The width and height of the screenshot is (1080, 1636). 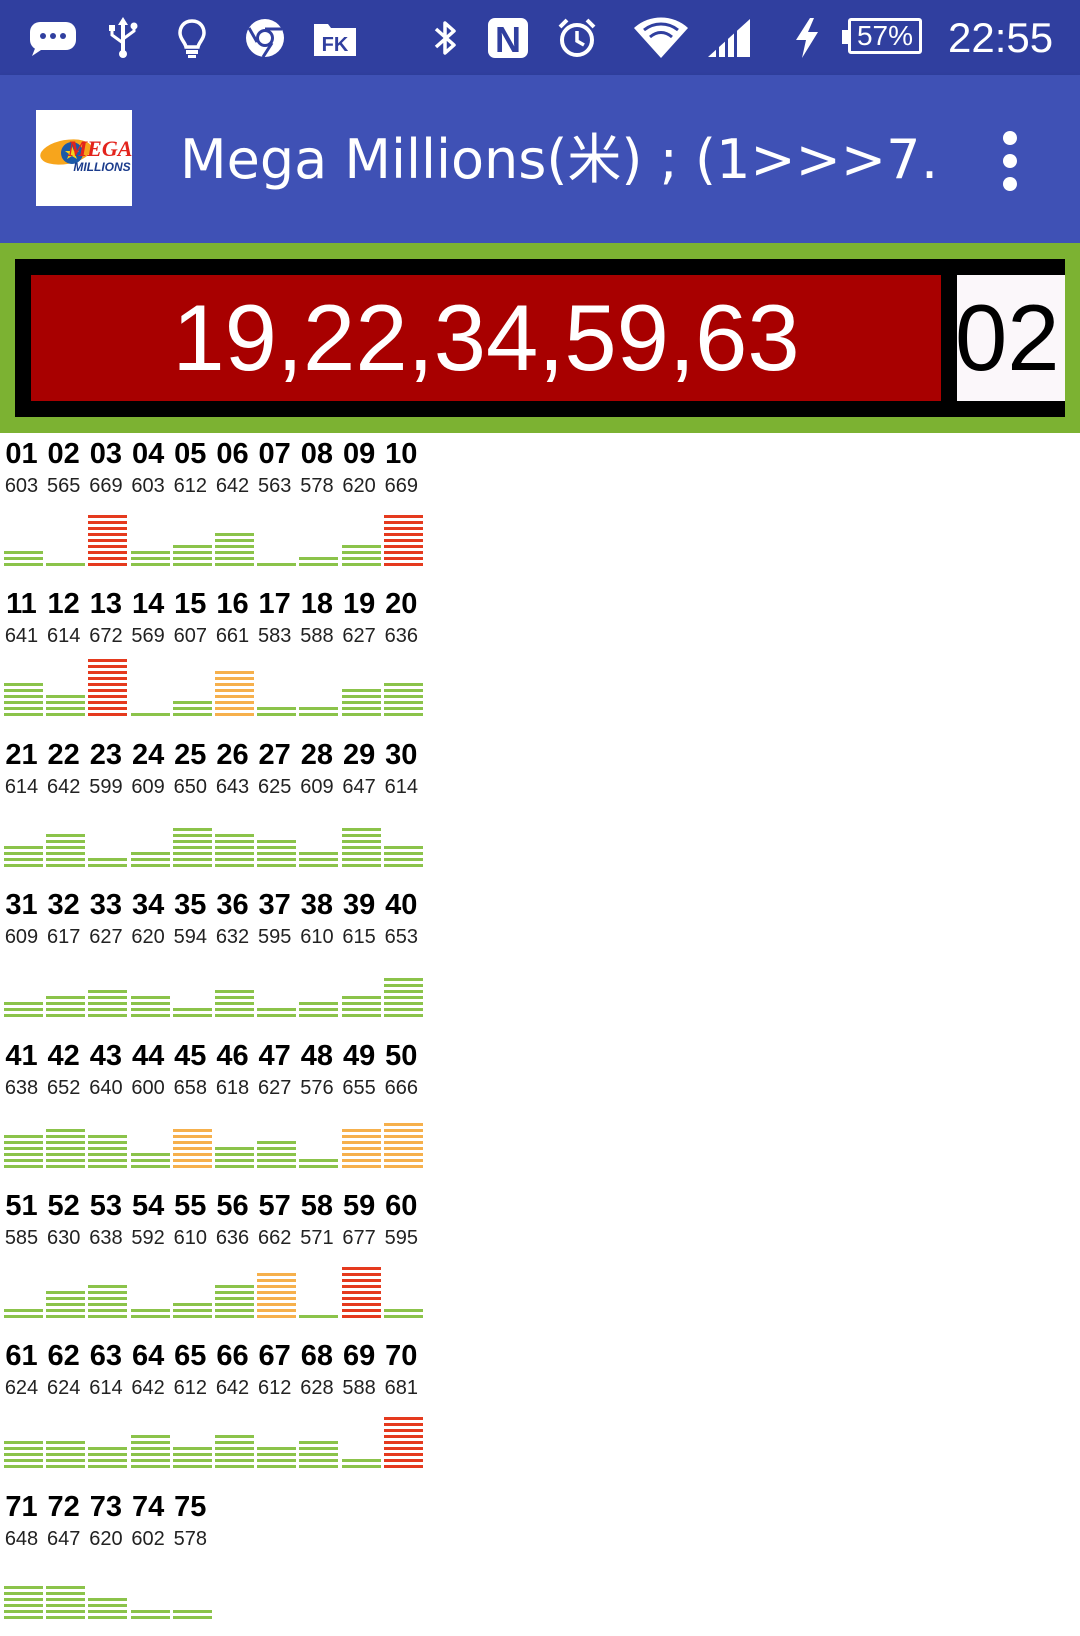 I want to click on draw-count: 602, so click(x=148, y=1538).